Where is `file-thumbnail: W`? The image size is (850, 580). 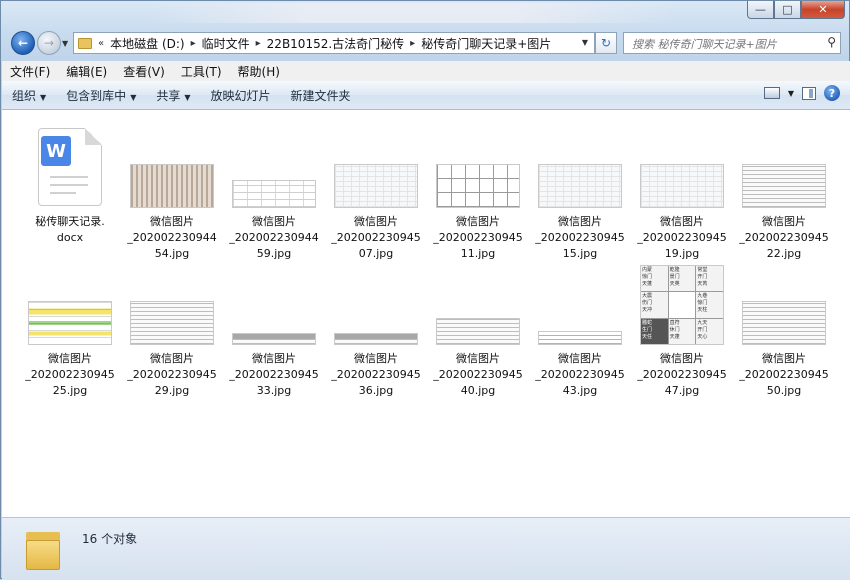
file-thumbnail: W is located at coordinates (70, 163).